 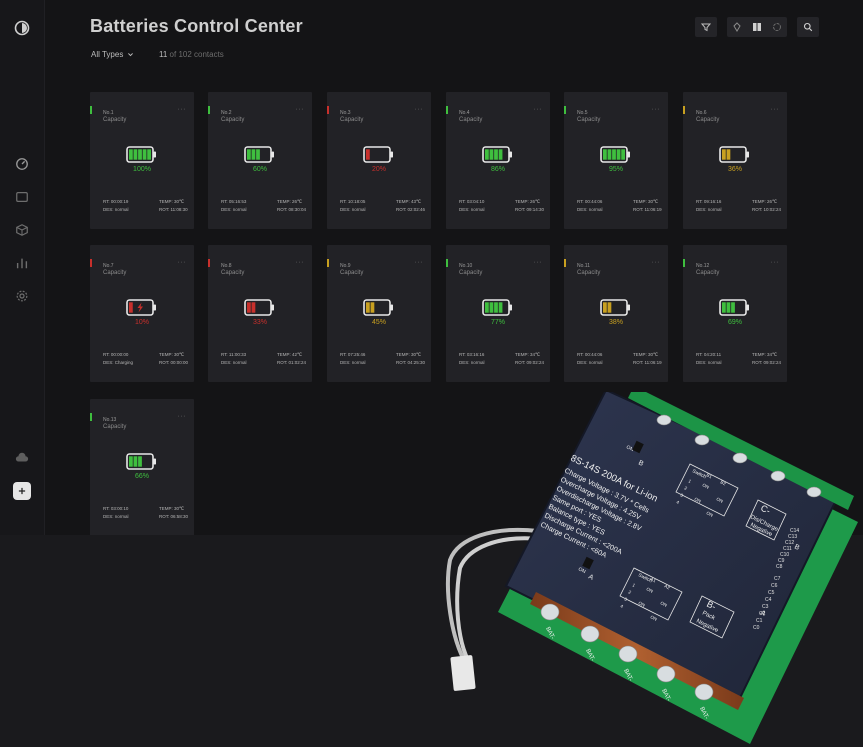 What do you see at coordinates (380, 354) in the screenshot?
I see `runtime-row: RT: 07:25:46 TEMP: 30℃` at bounding box center [380, 354].